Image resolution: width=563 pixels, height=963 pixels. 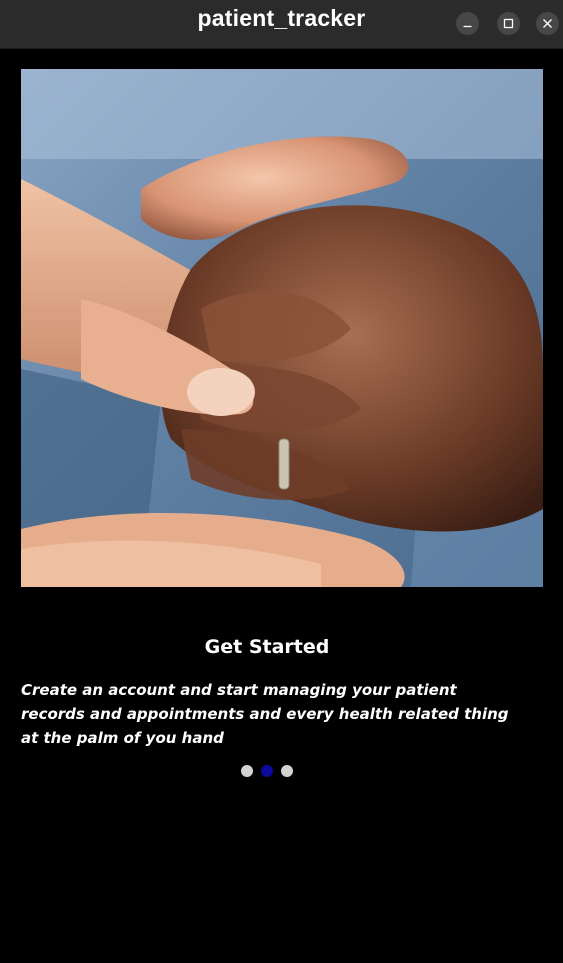 I want to click on page-indicator, so click(x=267, y=771).